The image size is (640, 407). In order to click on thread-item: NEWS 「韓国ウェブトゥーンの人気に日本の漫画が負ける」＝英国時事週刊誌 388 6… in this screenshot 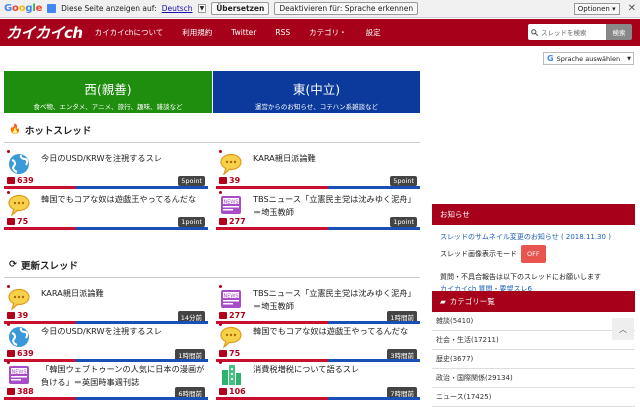, I will do `click(106, 380)`.